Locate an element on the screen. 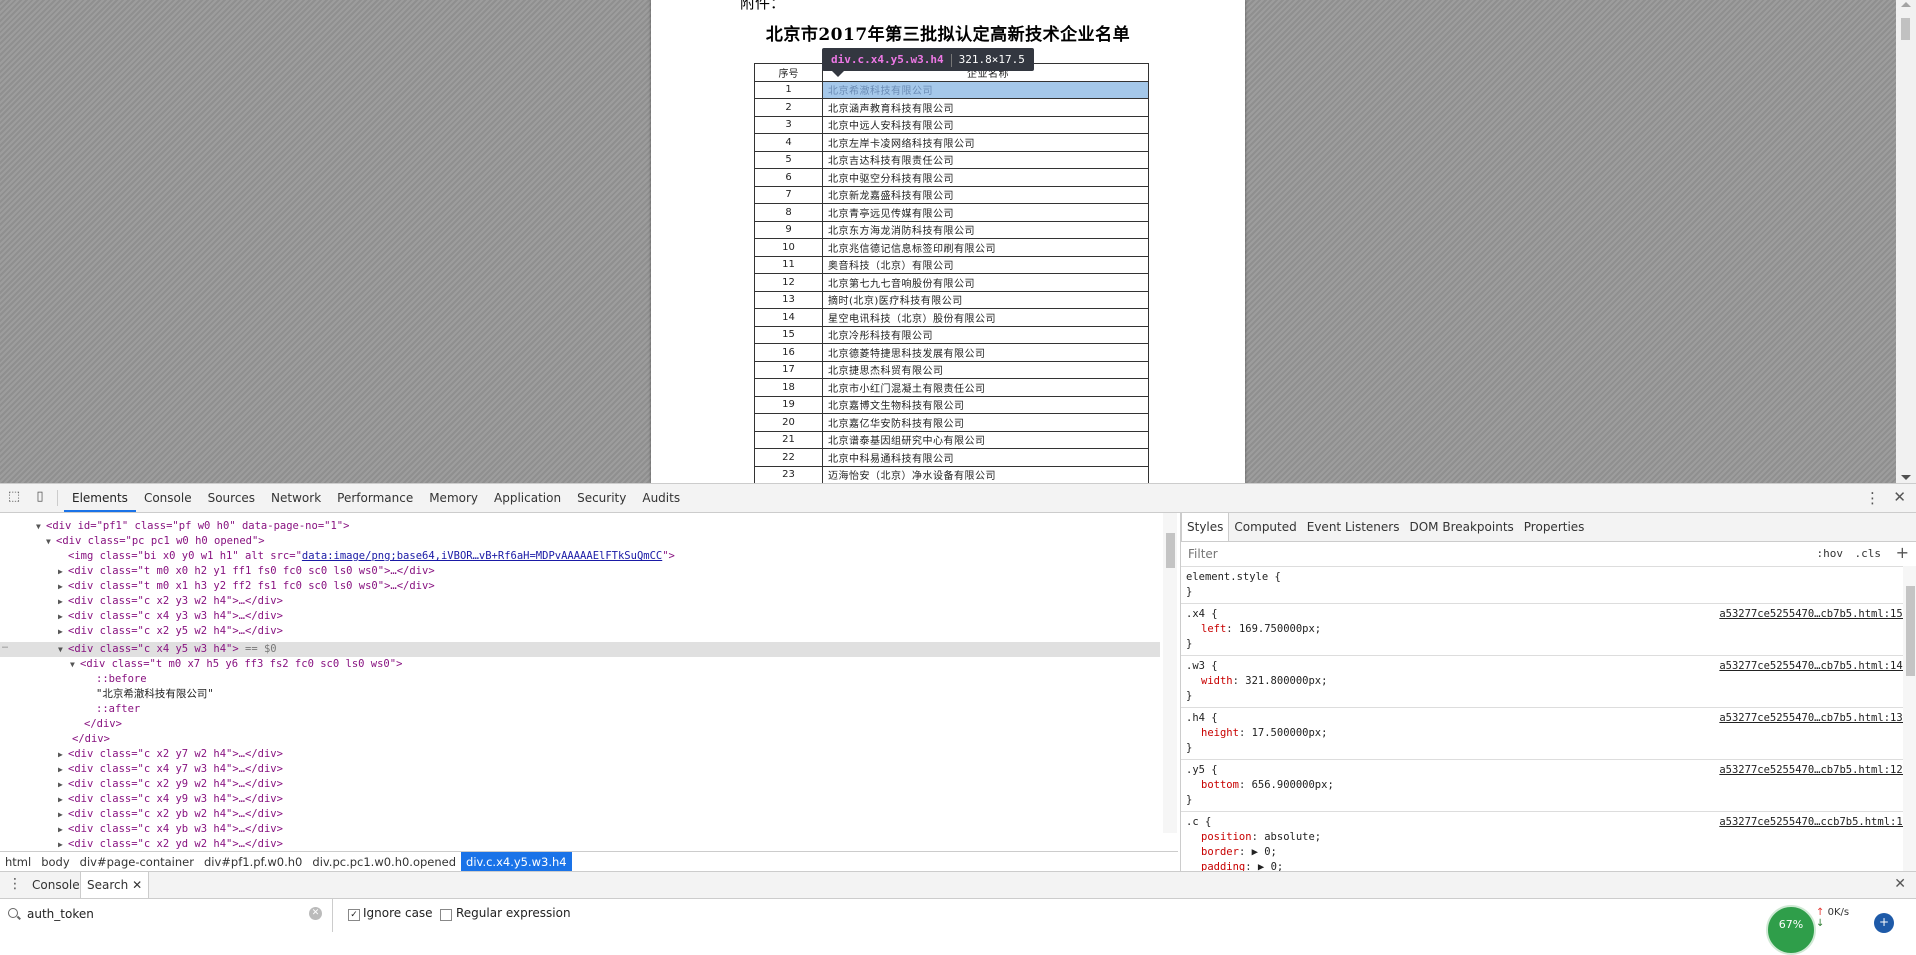 This screenshot has height=955, width=1916. breadcrumb-item: div#pf1.pf.w0.h0 is located at coordinates (253, 862).